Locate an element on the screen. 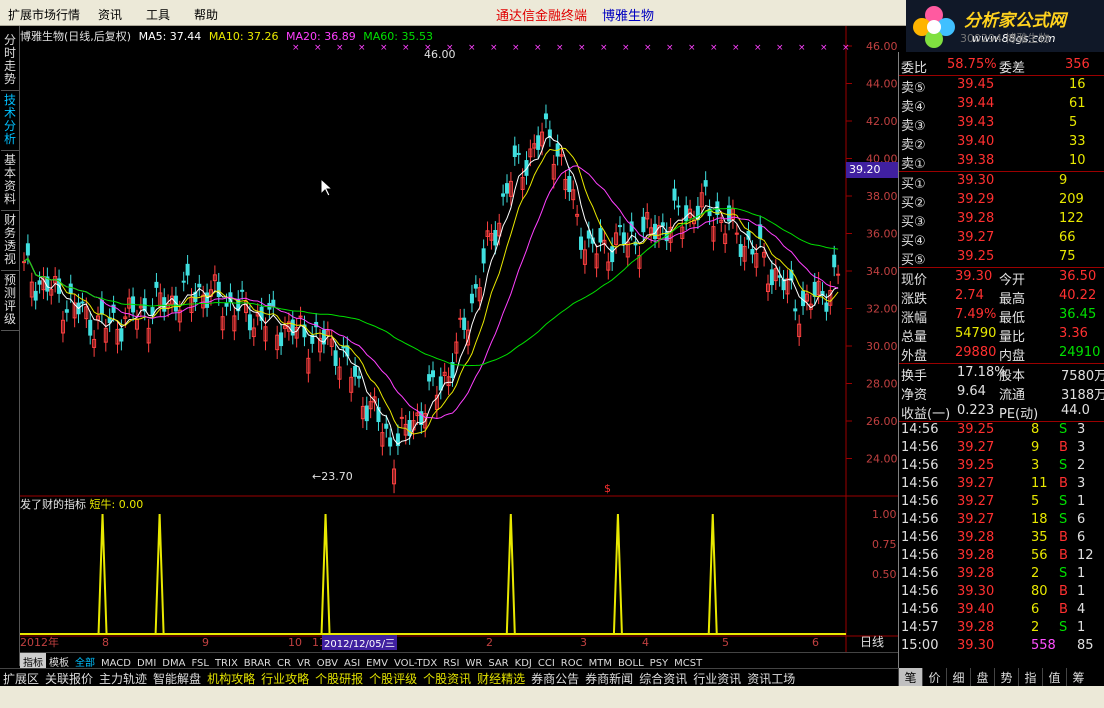 The width and height of the screenshot is (1104, 708). wb-diff: 356 is located at coordinates (1077, 64).